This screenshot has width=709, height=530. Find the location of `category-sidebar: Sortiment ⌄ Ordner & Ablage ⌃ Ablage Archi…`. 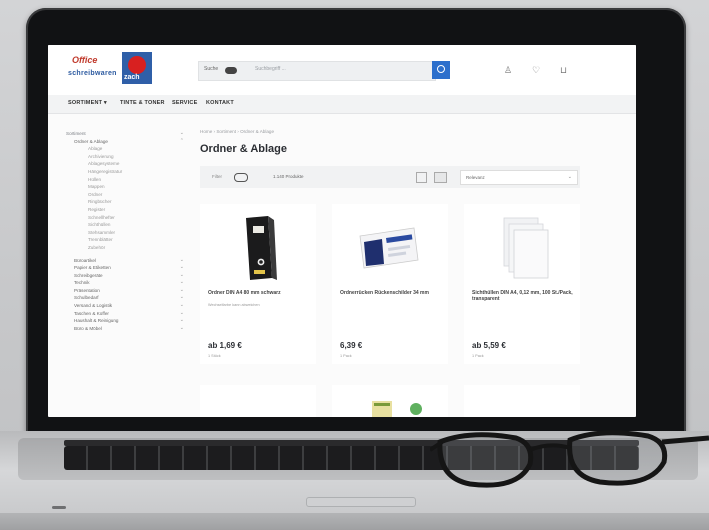

category-sidebar: Sortiment ⌄ Ordner & Ablage ⌃ Ablage Archi… is located at coordinates (125, 231).